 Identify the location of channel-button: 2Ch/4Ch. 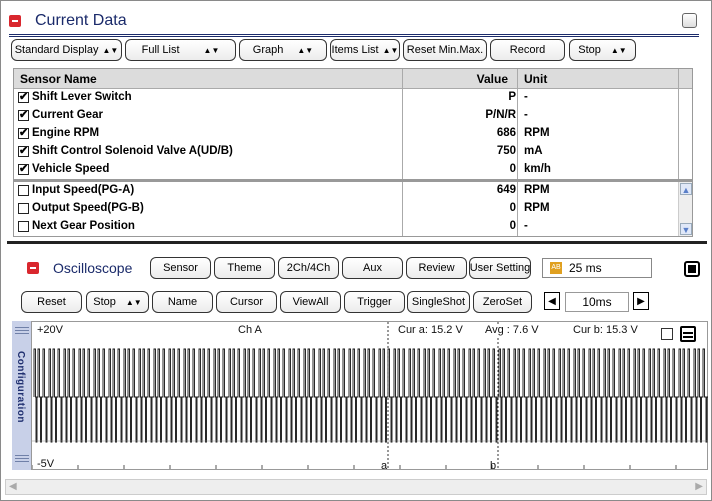
(308, 268).